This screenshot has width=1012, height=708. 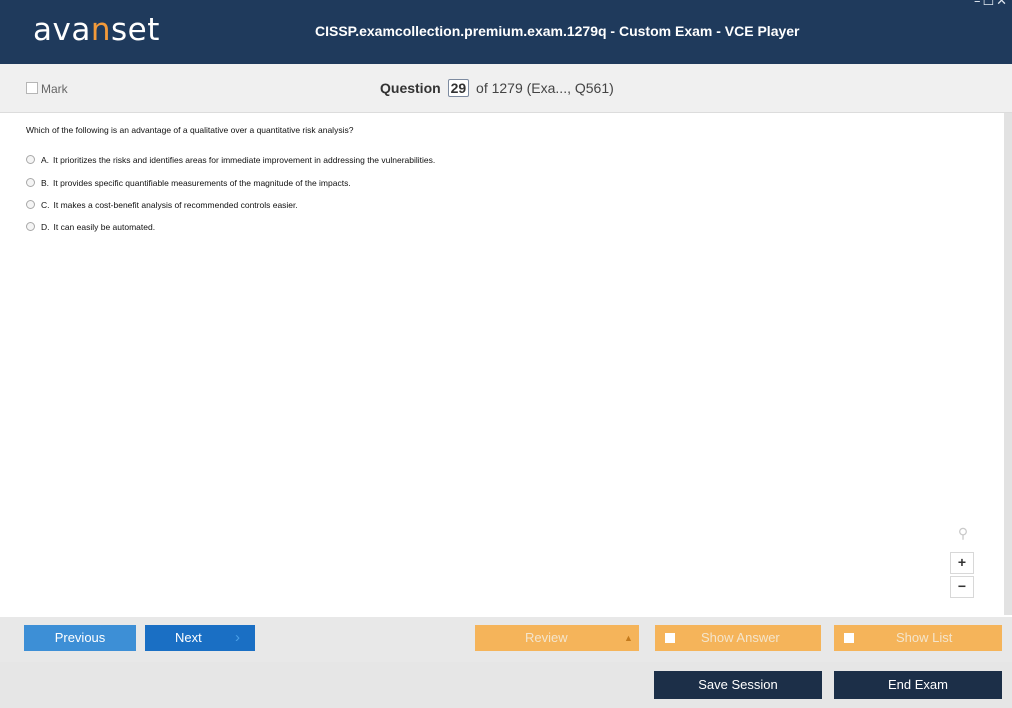 I want to click on chevron-right-icon: ›, so click(x=237, y=637).